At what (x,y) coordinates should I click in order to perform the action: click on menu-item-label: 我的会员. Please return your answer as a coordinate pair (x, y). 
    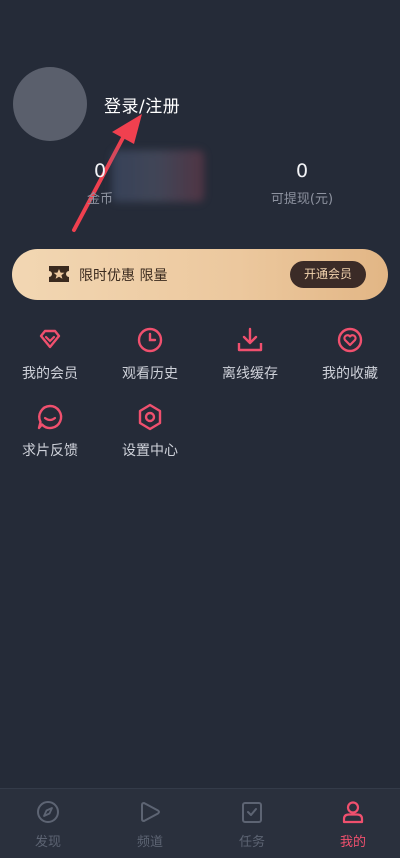
    Looking at the image, I should click on (50, 374).